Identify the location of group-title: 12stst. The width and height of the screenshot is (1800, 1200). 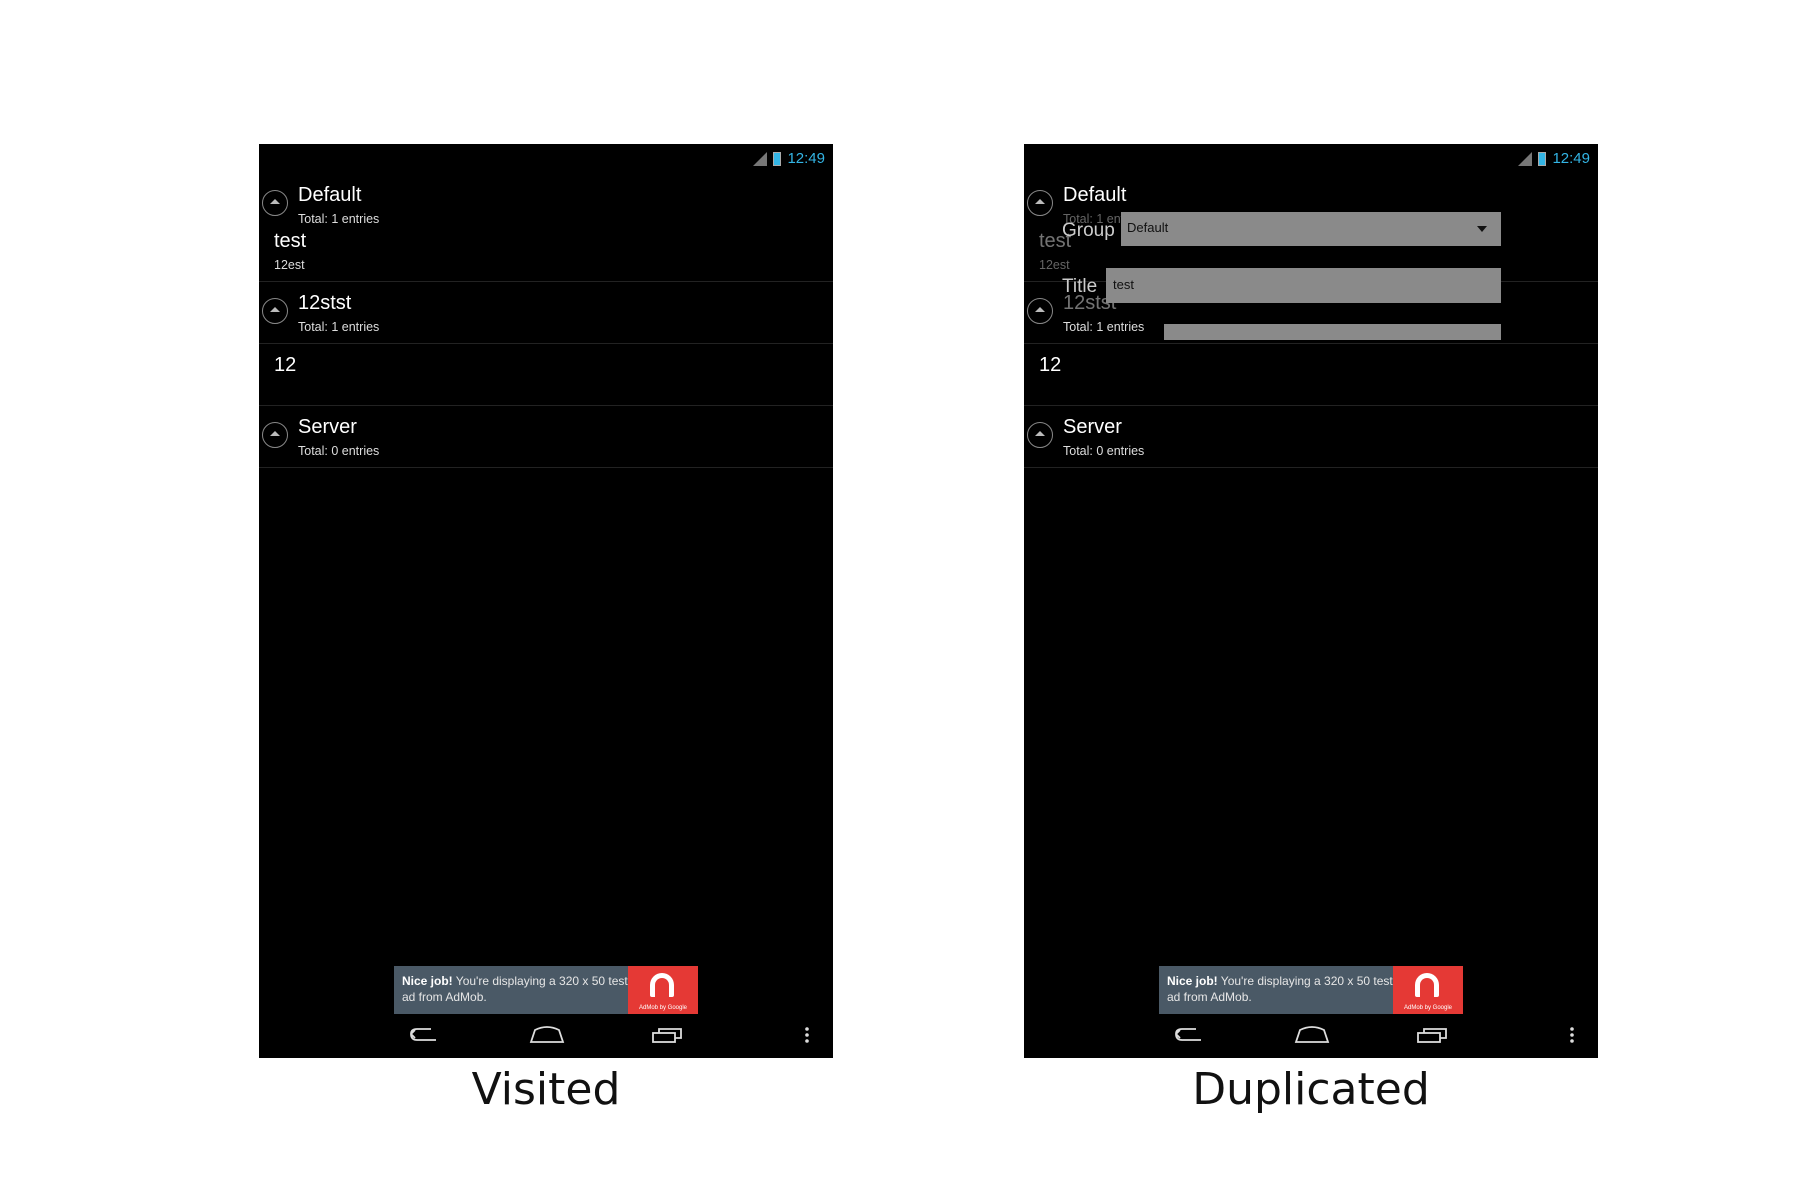
(325, 303).